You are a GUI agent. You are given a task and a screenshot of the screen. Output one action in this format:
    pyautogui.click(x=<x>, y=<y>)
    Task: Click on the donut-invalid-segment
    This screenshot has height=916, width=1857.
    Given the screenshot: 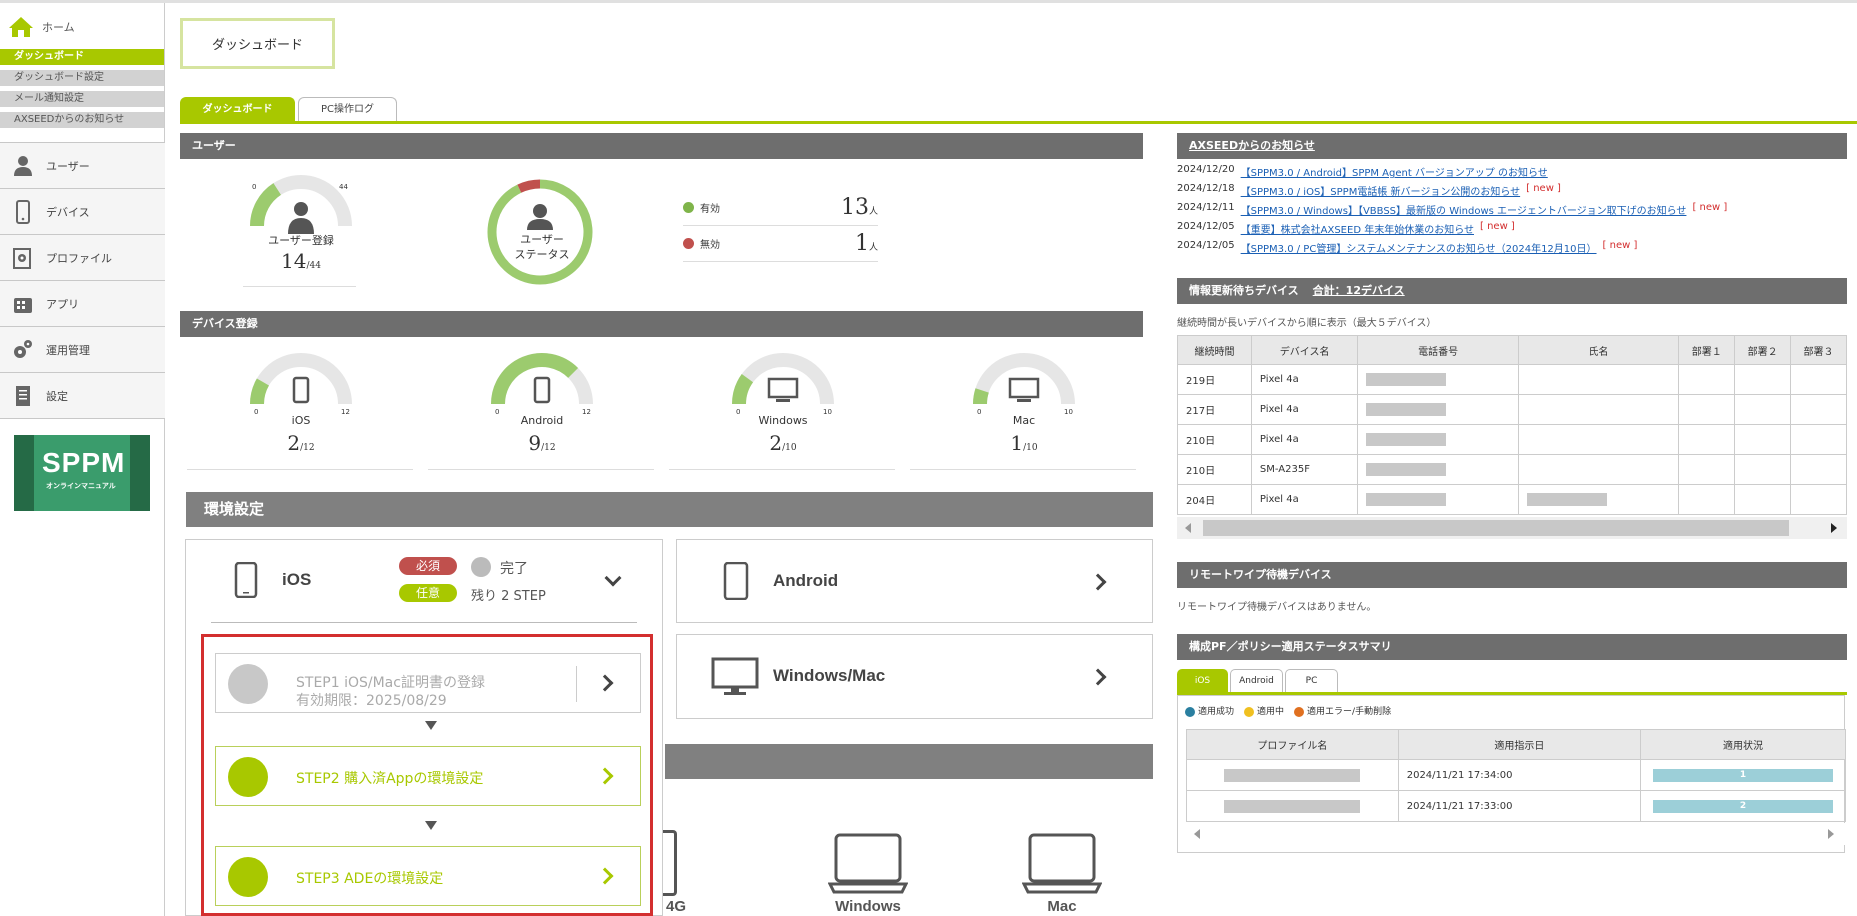 What is the action you would take?
    pyautogui.click(x=529, y=186)
    